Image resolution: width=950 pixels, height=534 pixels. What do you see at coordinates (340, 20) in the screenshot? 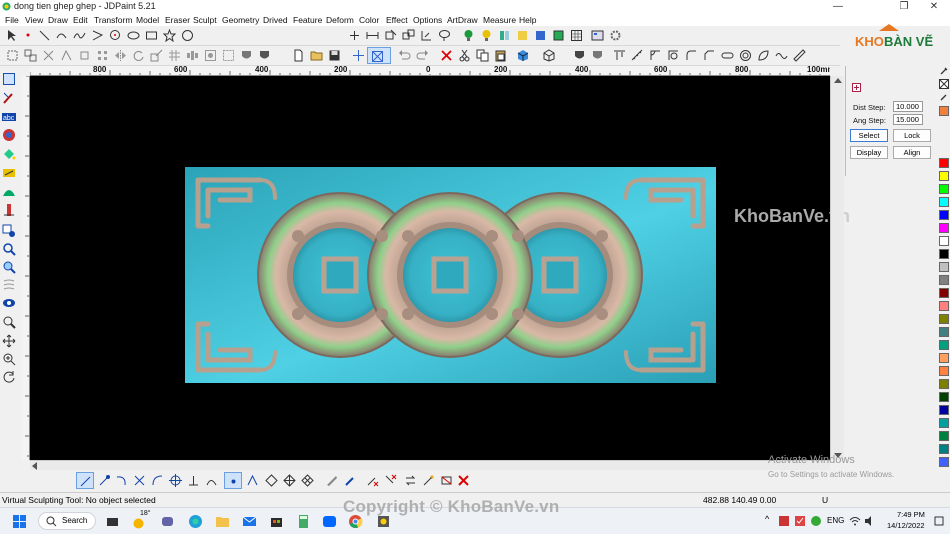
I see `menu-deform: Deform` at bounding box center [340, 20].